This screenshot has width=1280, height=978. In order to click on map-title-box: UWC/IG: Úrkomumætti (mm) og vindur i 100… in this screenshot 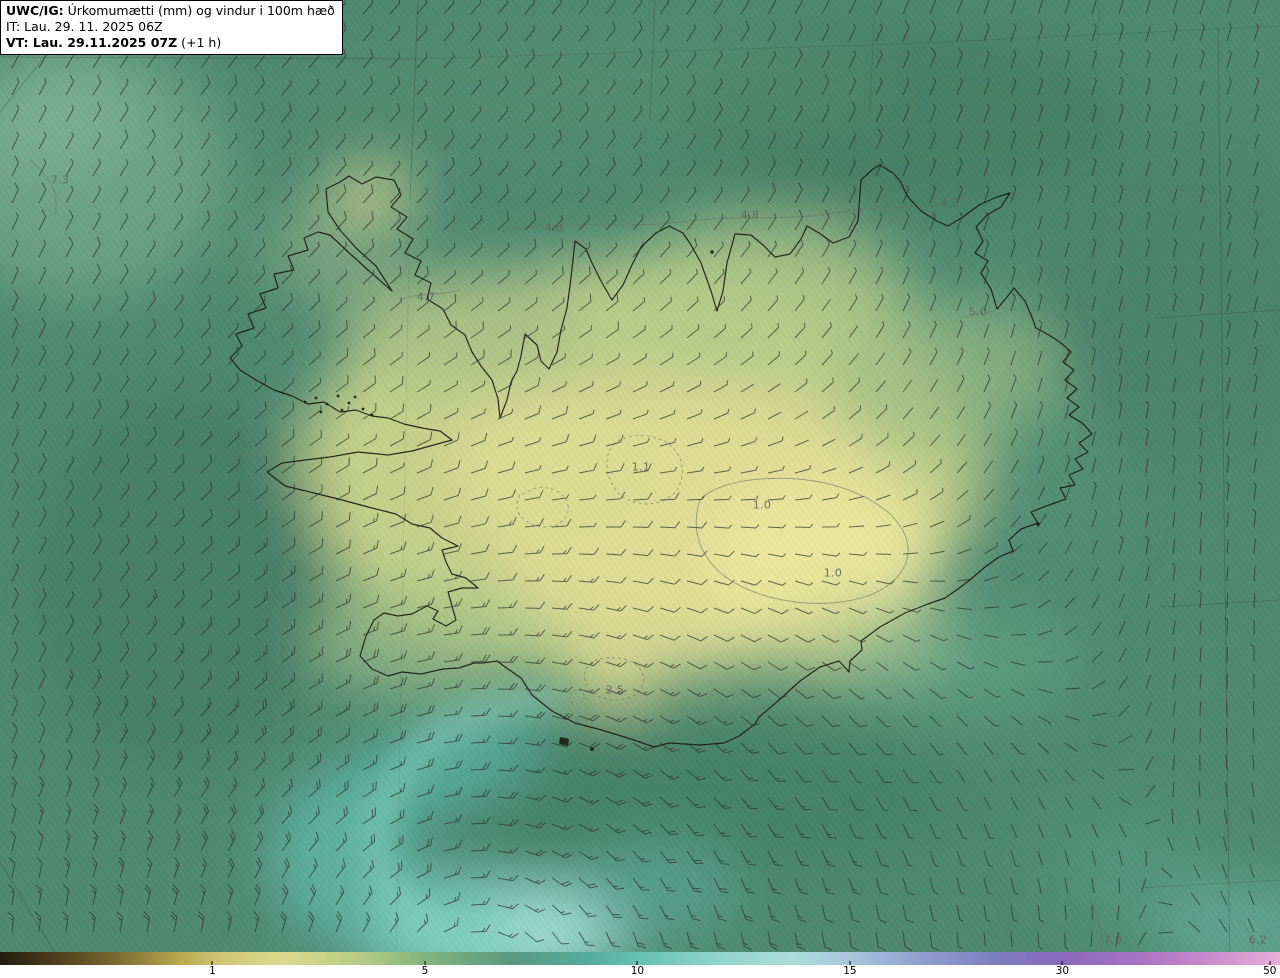, I will do `click(171, 27)`.